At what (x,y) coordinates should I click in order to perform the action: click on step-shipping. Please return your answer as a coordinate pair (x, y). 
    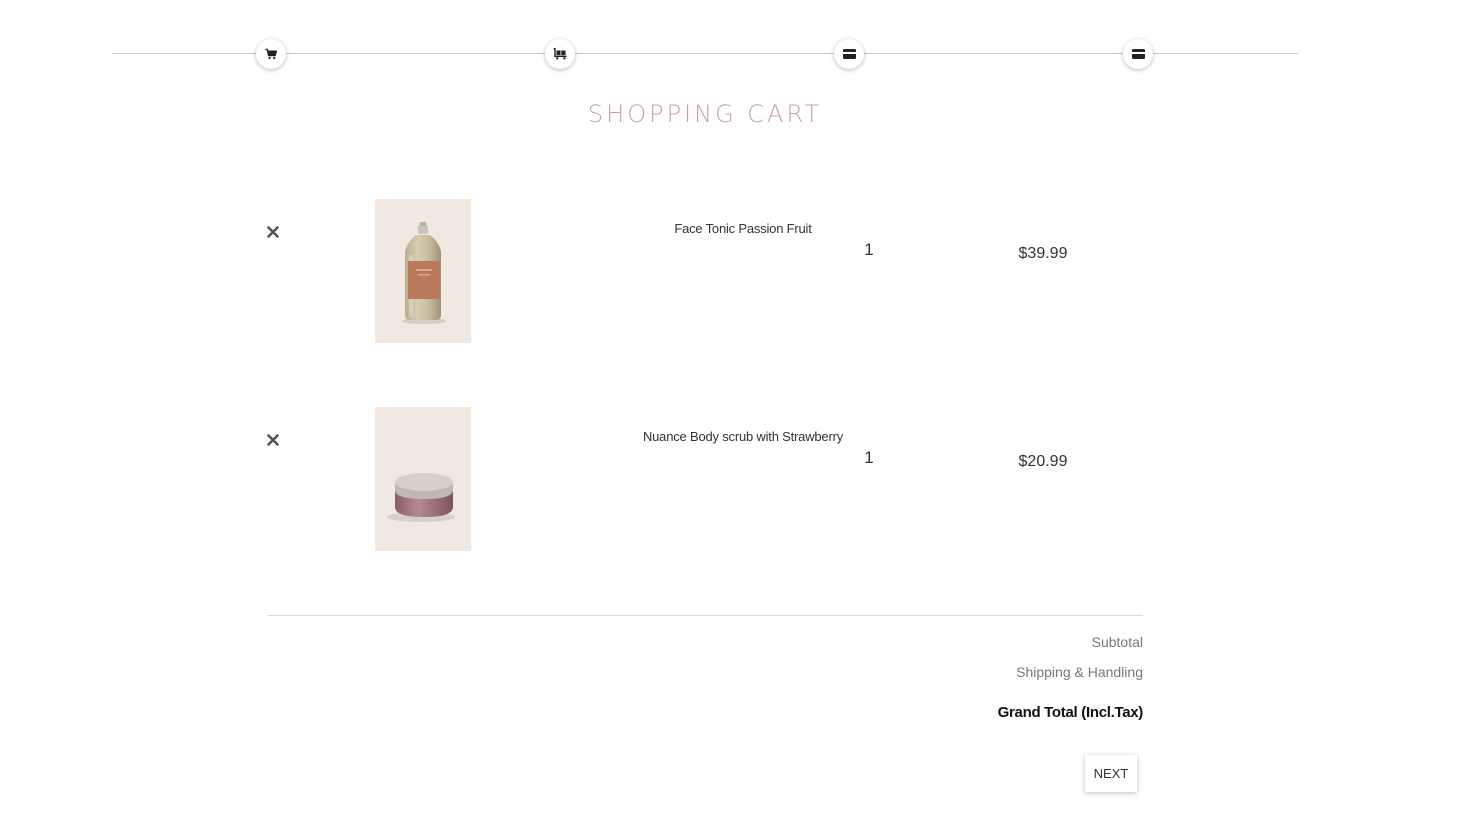
    Looking at the image, I should click on (560, 54).